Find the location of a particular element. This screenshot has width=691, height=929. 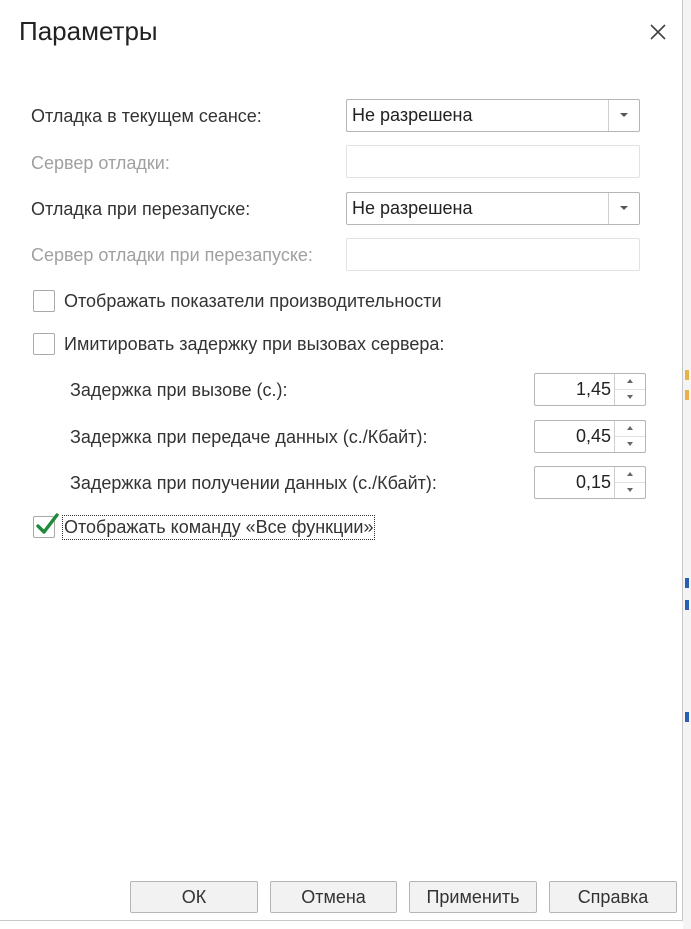

delay-receive-arrows is located at coordinates (629, 482).